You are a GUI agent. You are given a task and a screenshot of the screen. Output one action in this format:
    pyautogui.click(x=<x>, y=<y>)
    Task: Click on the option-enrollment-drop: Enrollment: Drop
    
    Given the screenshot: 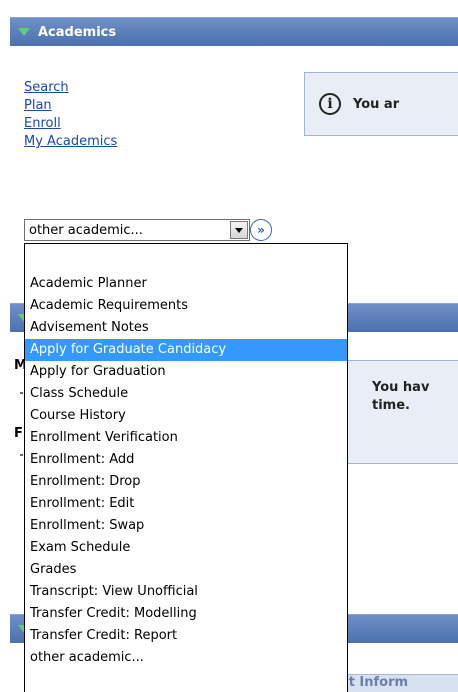 What is the action you would take?
    pyautogui.click(x=186, y=482)
    